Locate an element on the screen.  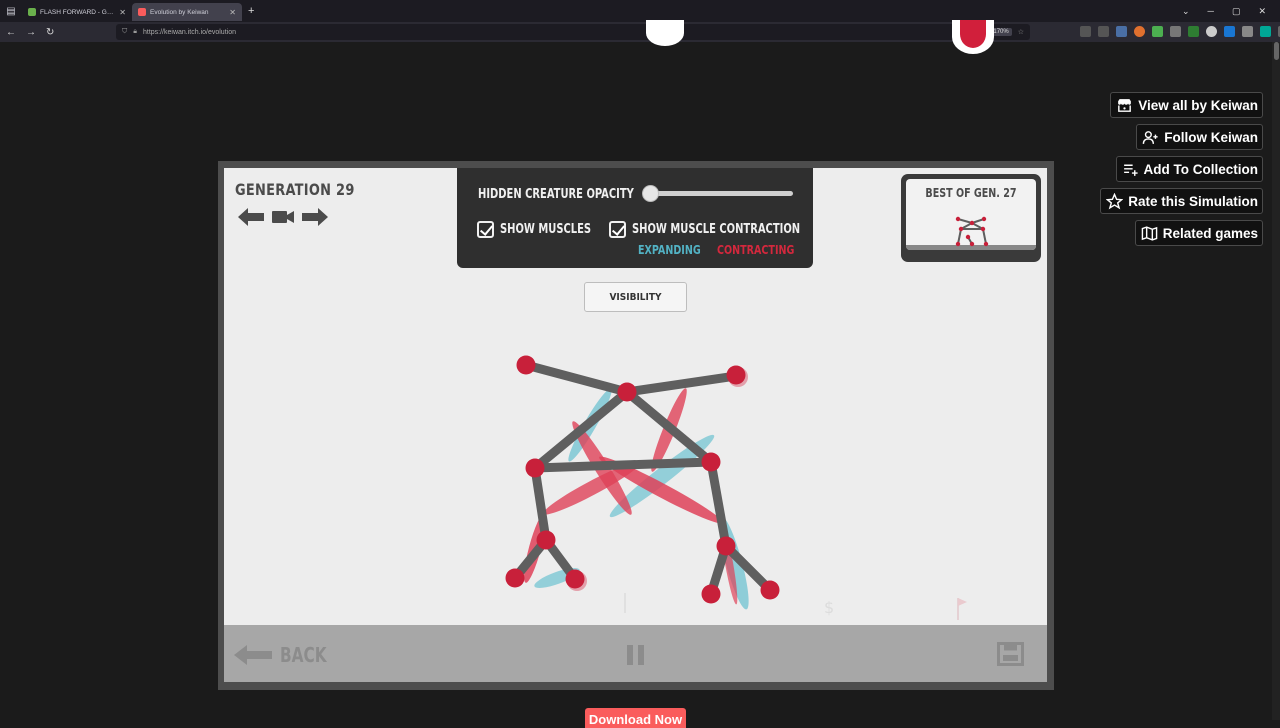
creature-scene: $ is located at coordinates (736, 487).